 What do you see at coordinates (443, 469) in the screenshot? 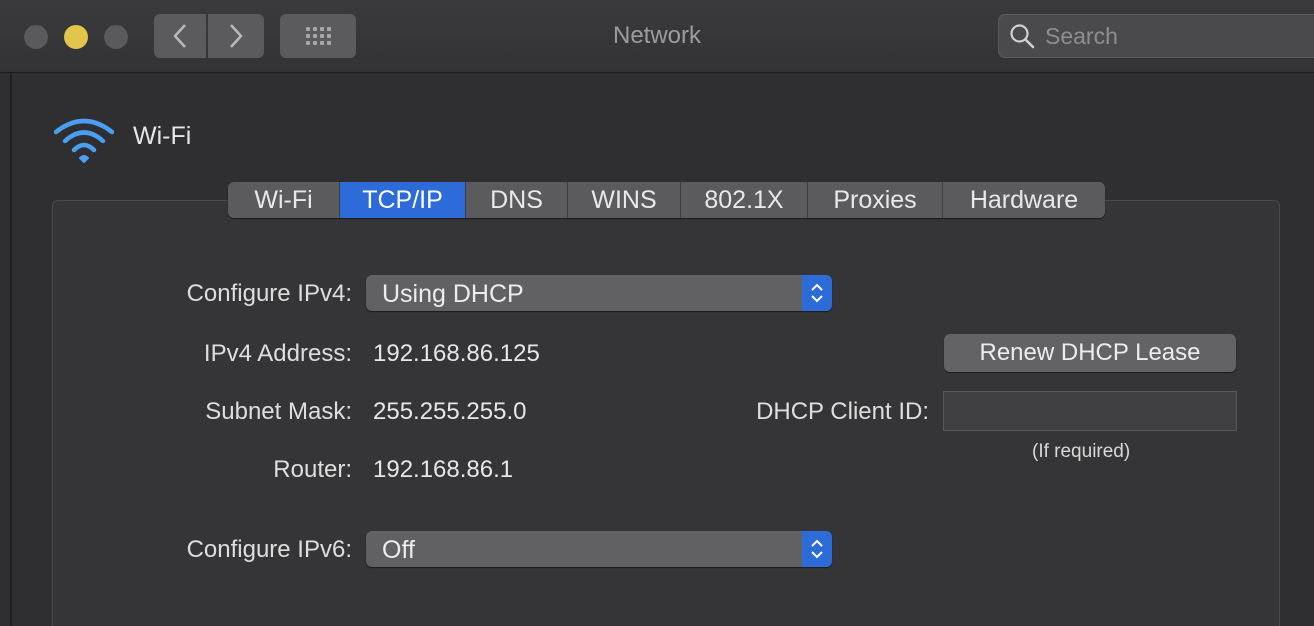
I see `router-value: 192.168.86.1` at bounding box center [443, 469].